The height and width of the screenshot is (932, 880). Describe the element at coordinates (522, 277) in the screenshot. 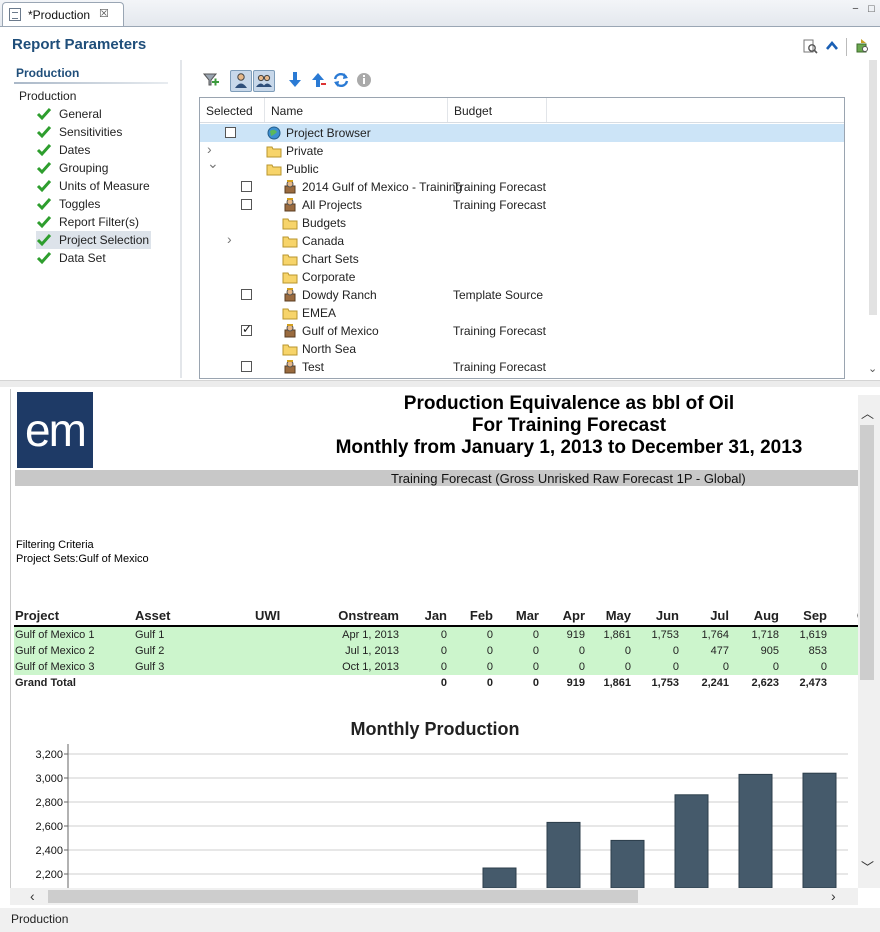

I see `tree-row: Corporate` at that location.